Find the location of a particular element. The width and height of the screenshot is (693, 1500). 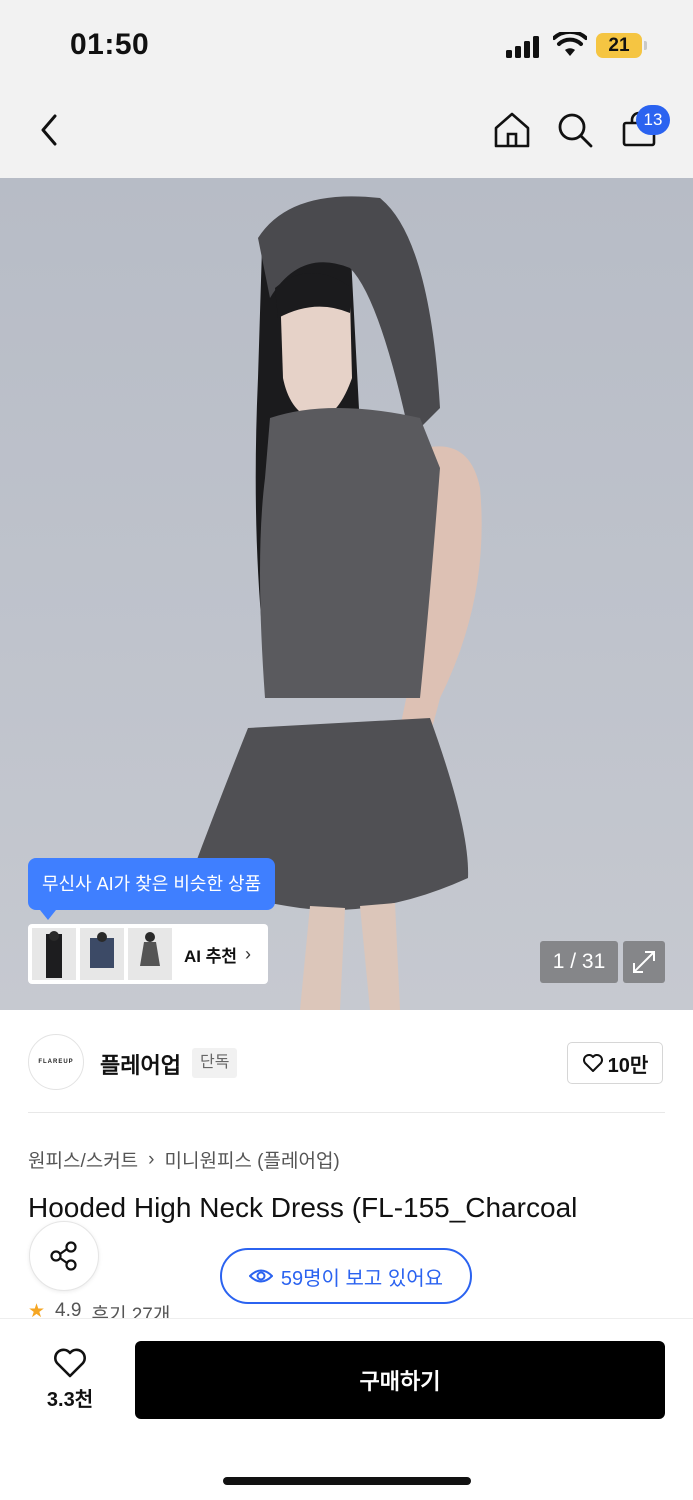

rating-value: 4.9 is located at coordinates (68, 1309).